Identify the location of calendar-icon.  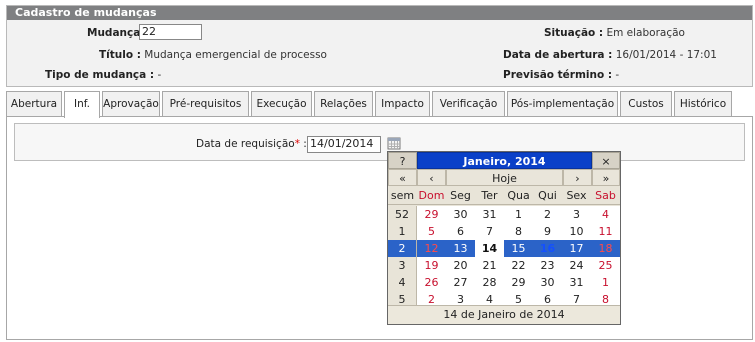
(394, 143).